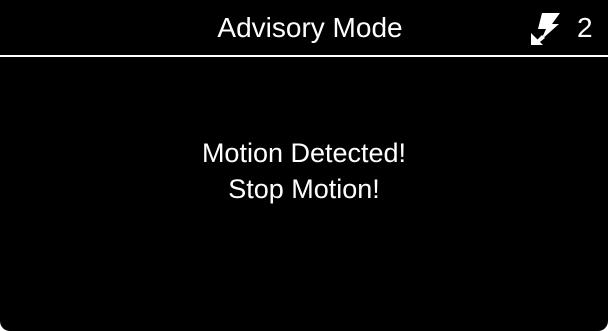 This screenshot has width=608, height=331. Describe the element at coordinates (545, 29) in the screenshot. I see `power-plug-icon` at that location.